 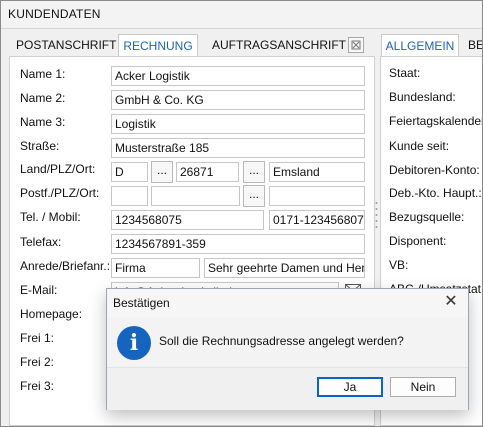 What do you see at coordinates (129, 172) in the screenshot?
I see `land-field: D` at bounding box center [129, 172].